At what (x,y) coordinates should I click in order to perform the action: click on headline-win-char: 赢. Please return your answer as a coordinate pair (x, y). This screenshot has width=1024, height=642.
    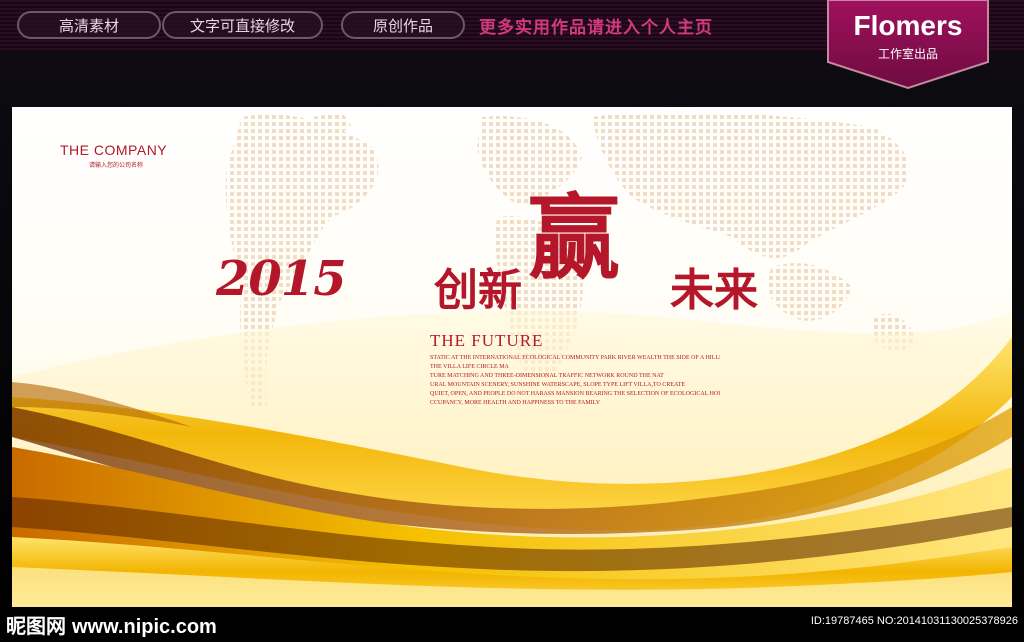
    Looking at the image, I should click on (574, 238).